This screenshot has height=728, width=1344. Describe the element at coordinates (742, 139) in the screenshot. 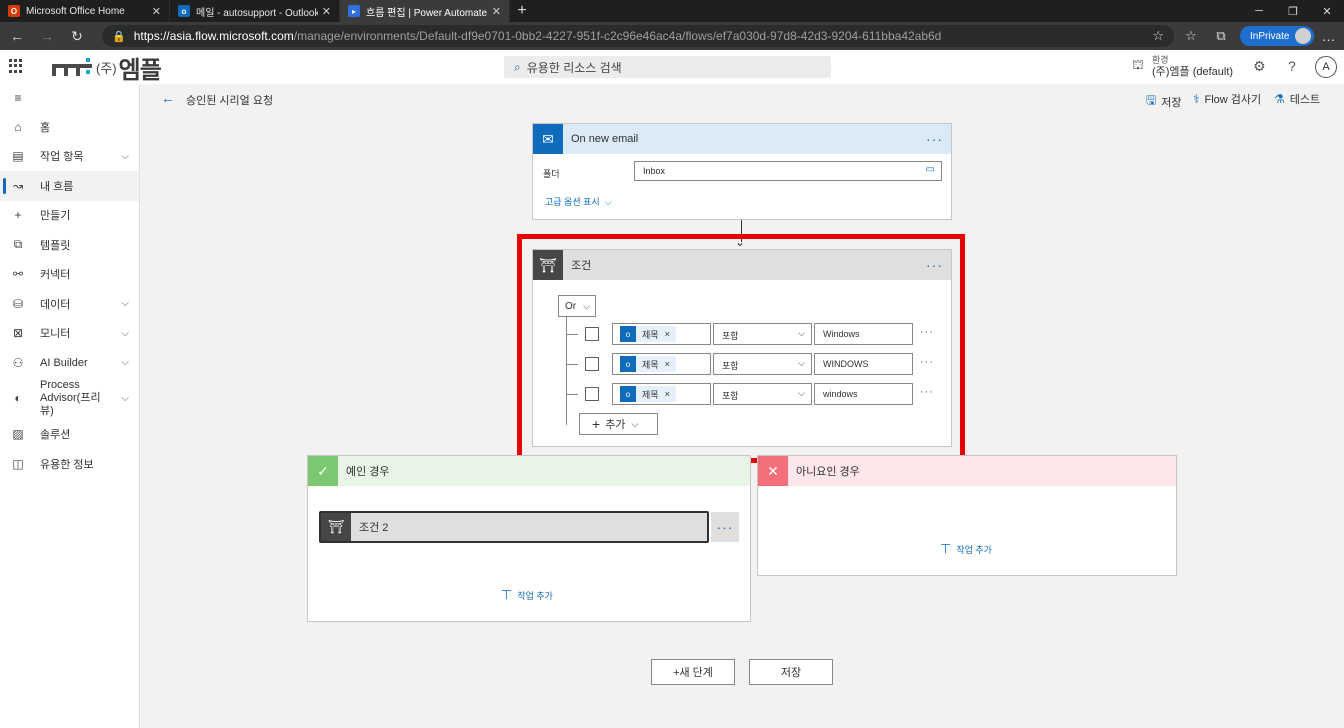

I see `trigger-card-header: ✉ On new email ···` at that location.